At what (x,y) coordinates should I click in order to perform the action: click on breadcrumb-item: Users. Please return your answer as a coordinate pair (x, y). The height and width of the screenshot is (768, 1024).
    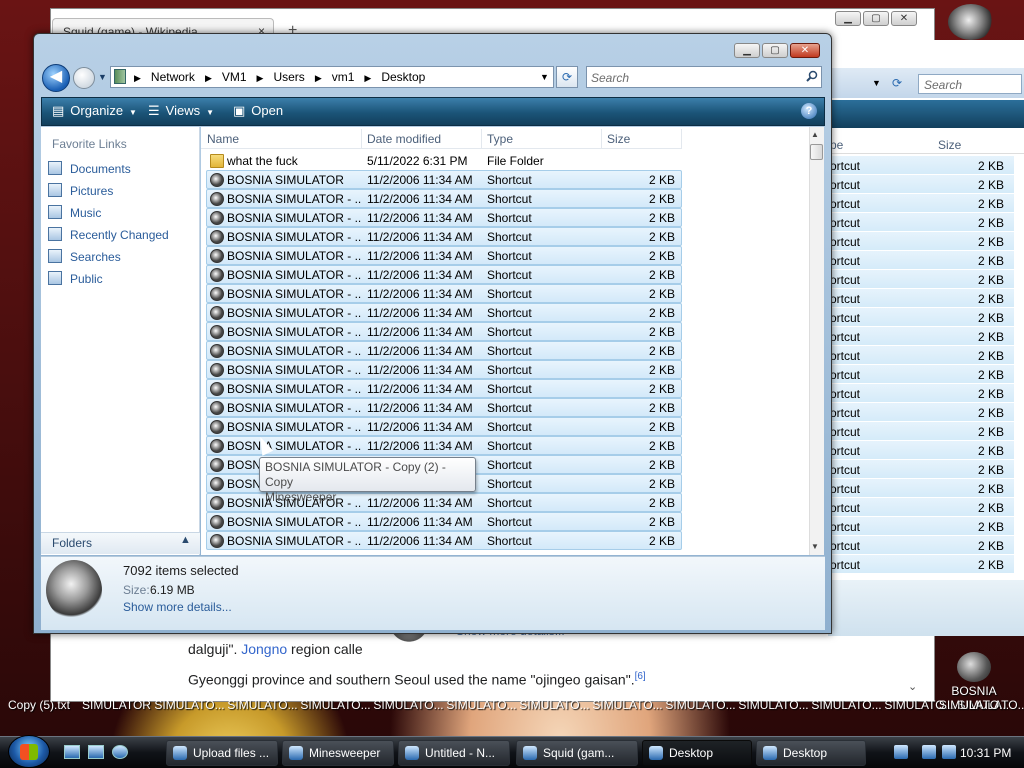
    Looking at the image, I should click on (288, 77).